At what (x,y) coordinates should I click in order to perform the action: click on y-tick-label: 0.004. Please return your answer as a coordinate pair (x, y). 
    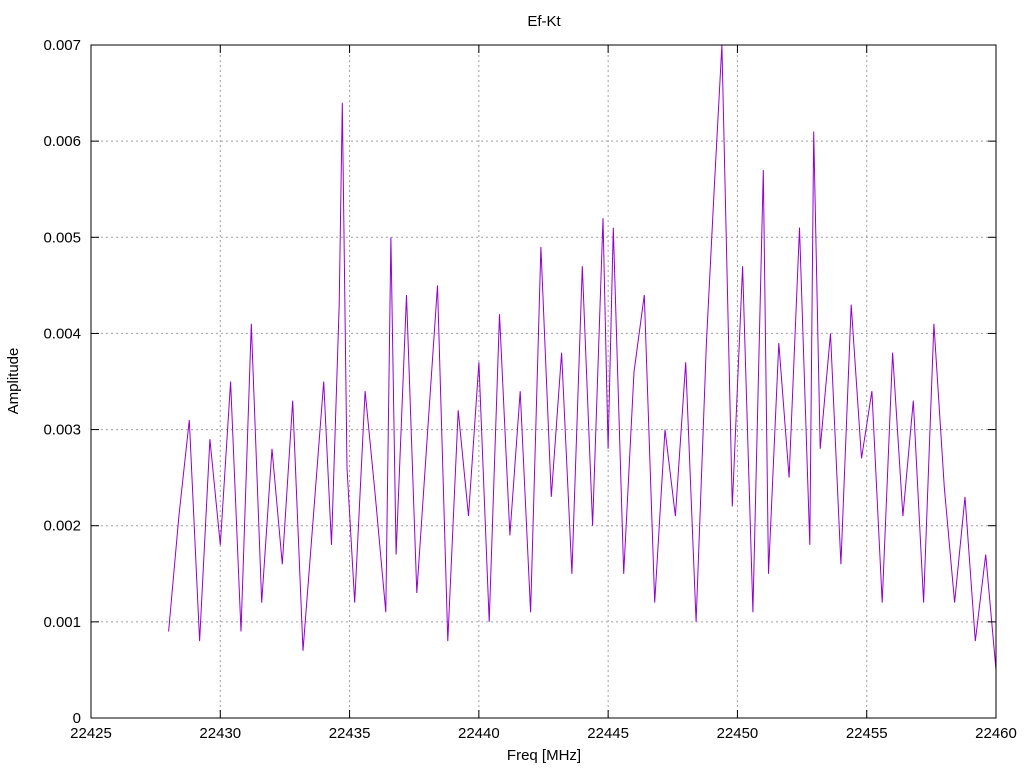
    Looking at the image, I should click on (62, 333).